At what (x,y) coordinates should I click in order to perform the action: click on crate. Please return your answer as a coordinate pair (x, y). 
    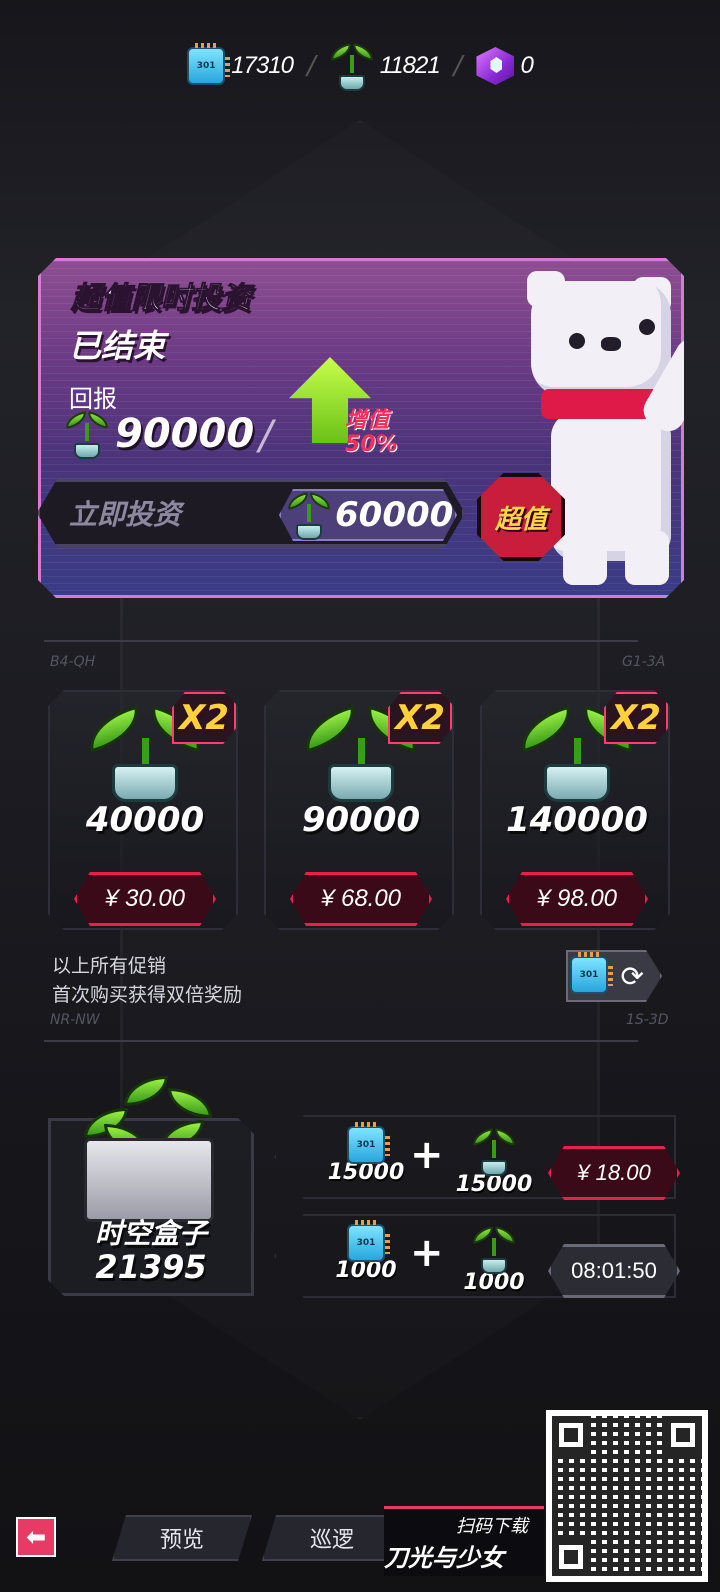
    Looking at the image, I should click on (149, 1180).